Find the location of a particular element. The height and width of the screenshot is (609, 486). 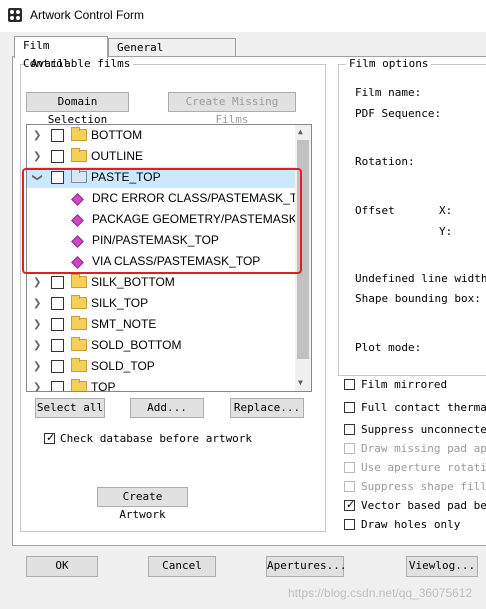

domain-selection-button: Domain Selection is located at coordinates (77, 109).